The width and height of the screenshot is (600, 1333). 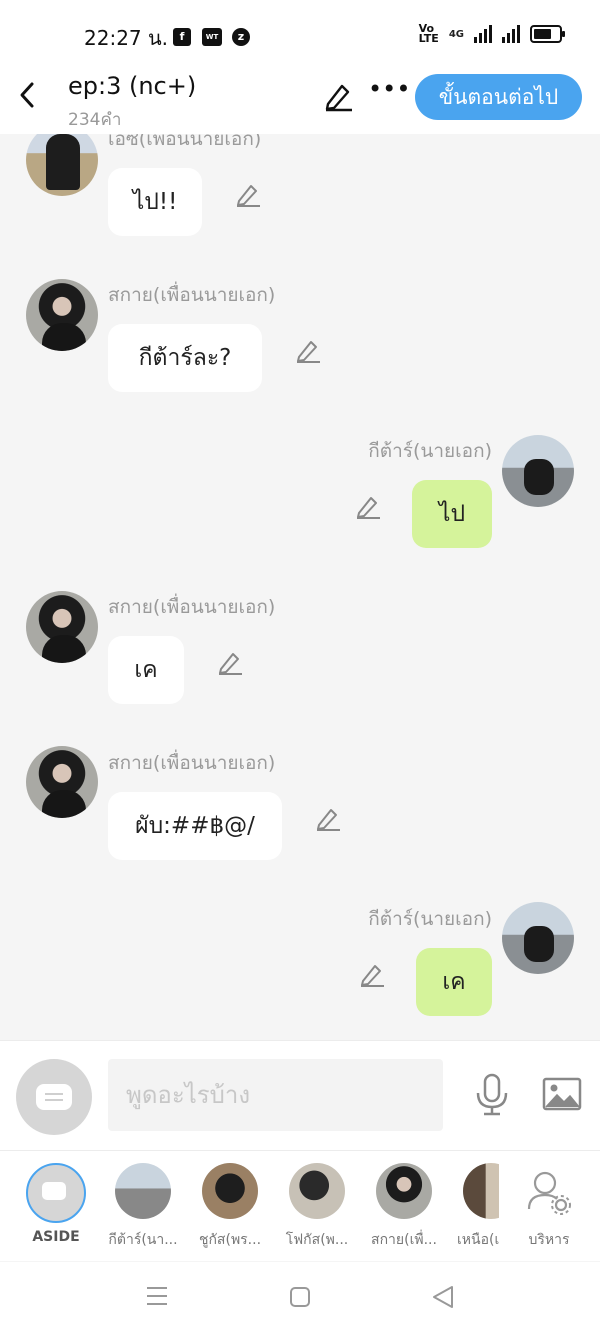 What do you see at coordinates (212, 37) in the screenshot?
I see `webtoon-icon: WT` at bounding box center [212, 37].